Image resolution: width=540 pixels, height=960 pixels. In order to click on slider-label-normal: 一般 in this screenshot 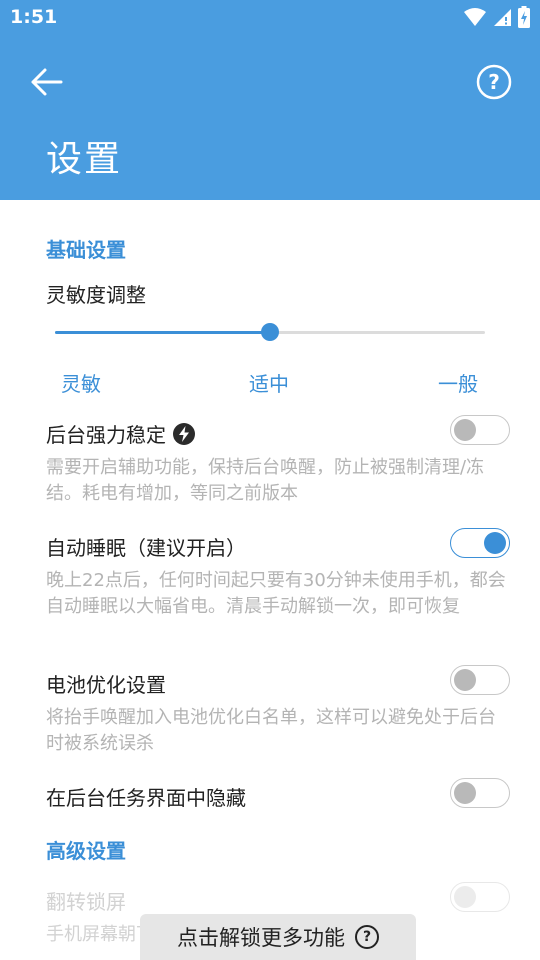, I will do `click(458, 382)`.